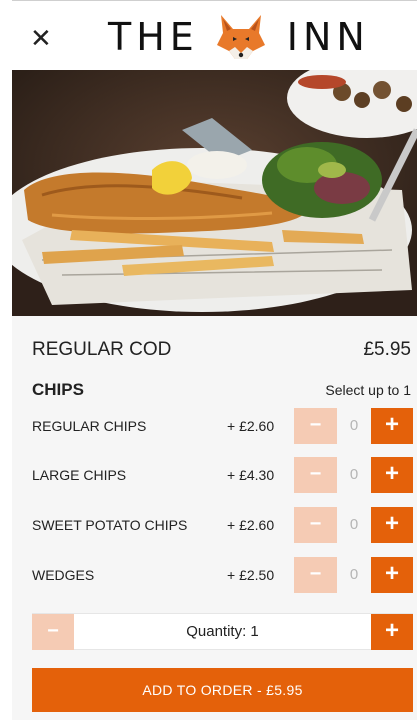 This screenshot has height=720, width=417. Describe the element at coordinates (53, 632) in the screenshot. I see `quantity-decrement-button: −` at that location.